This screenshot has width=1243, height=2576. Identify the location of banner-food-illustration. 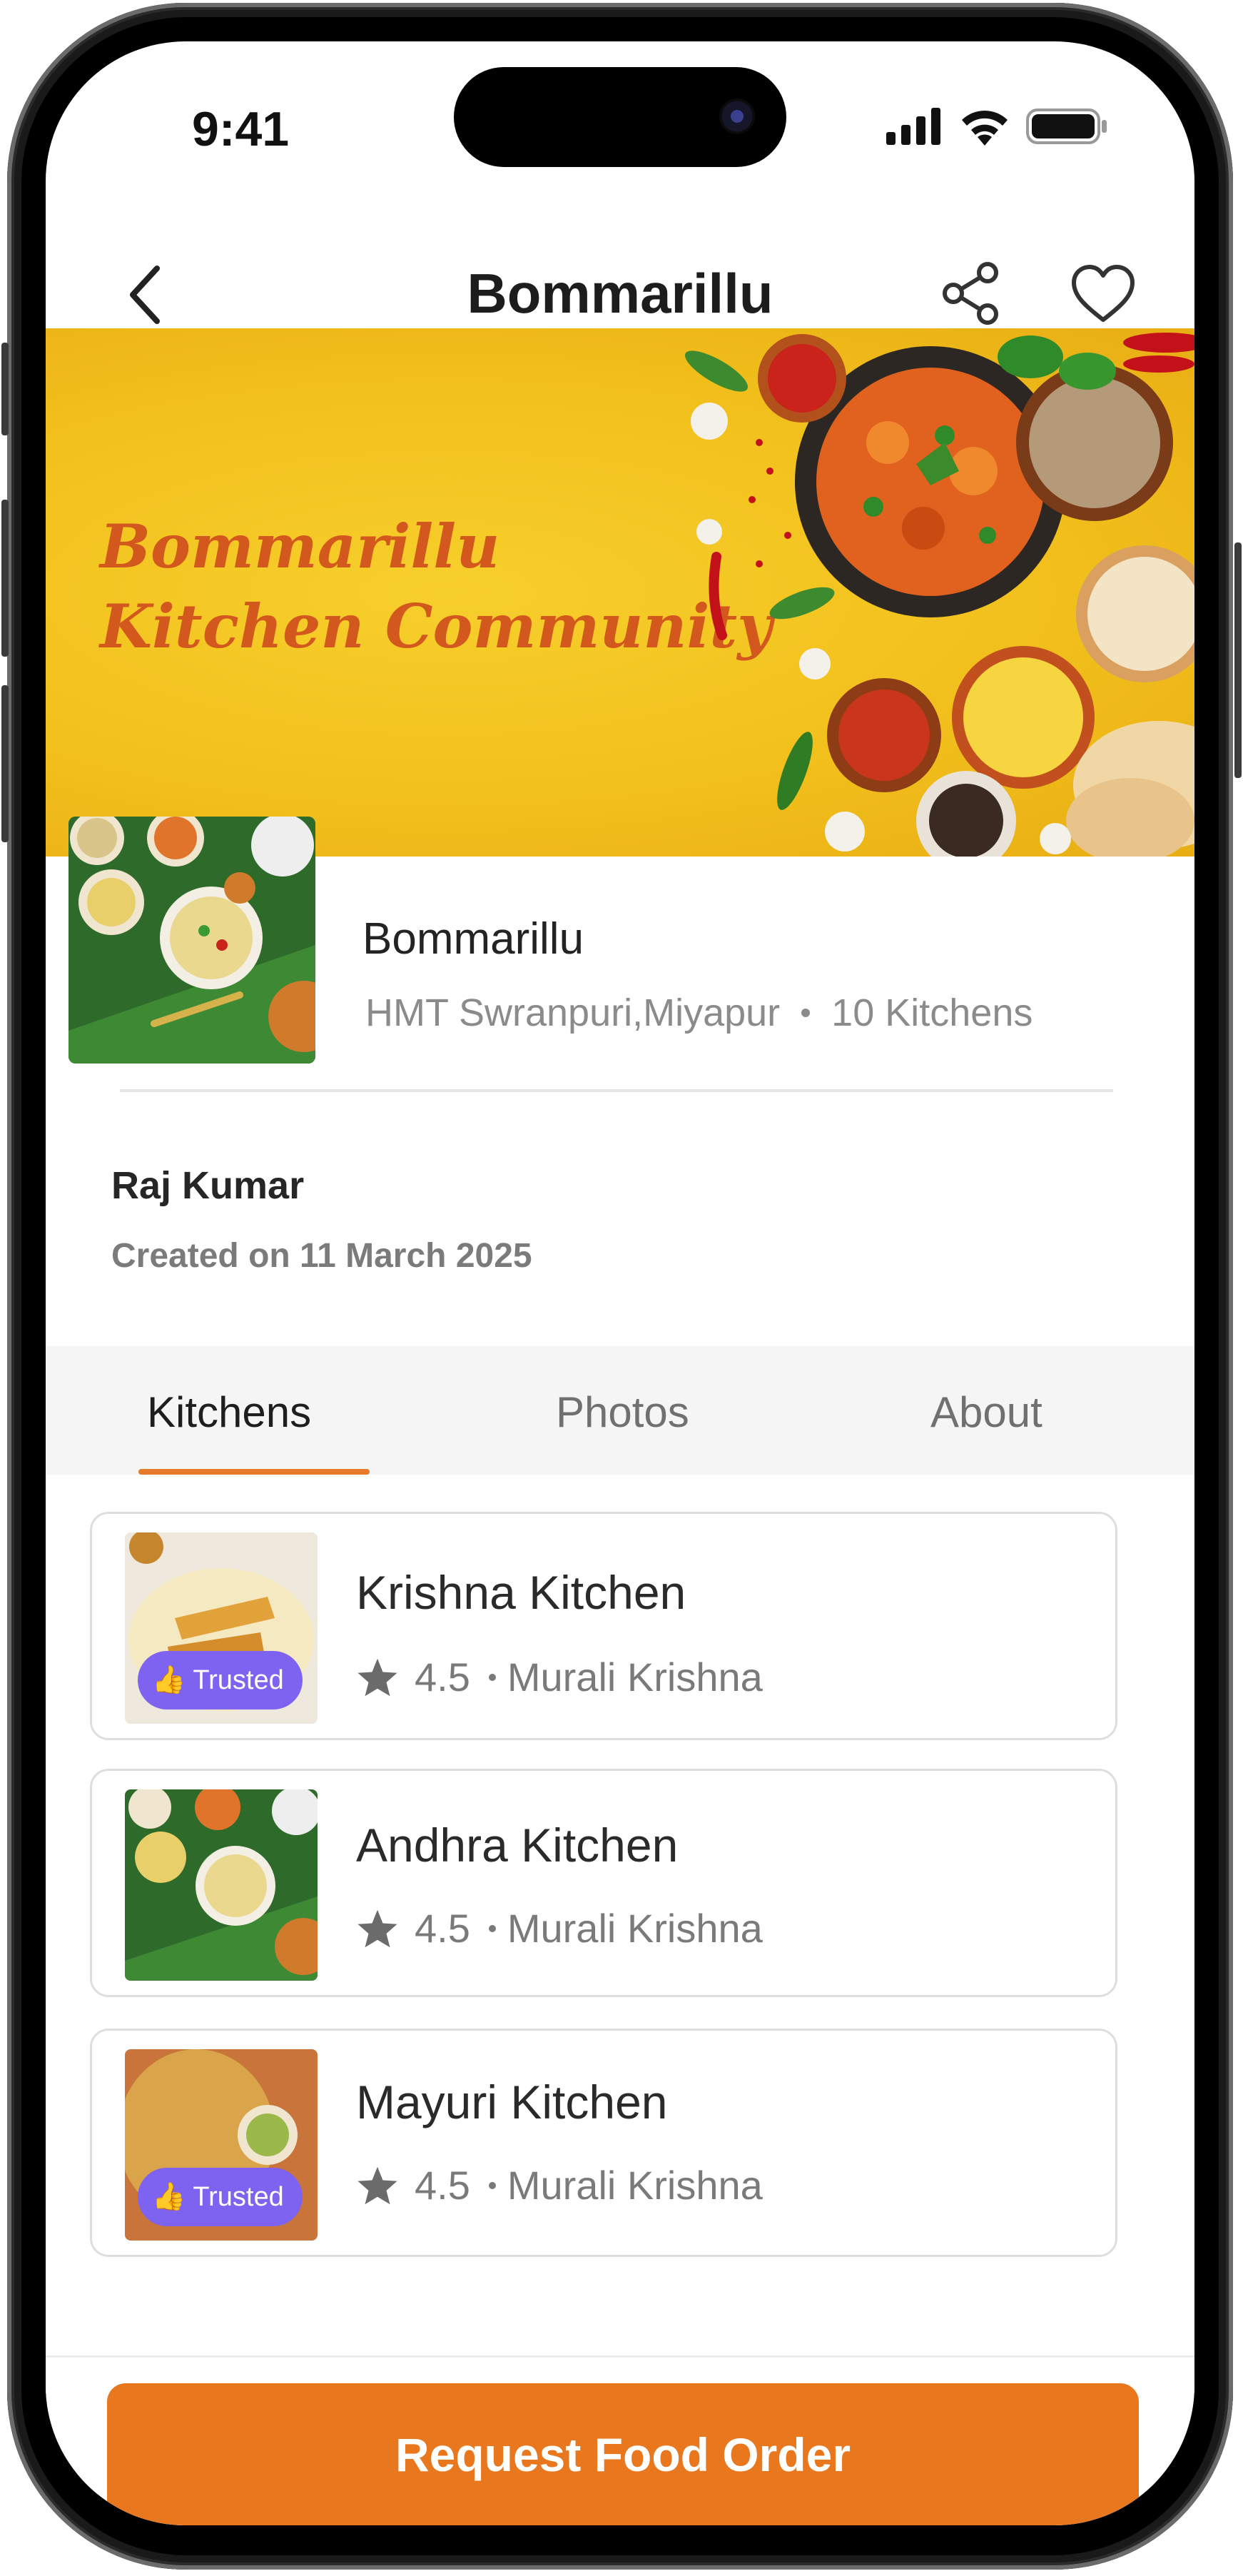
(939, 595).